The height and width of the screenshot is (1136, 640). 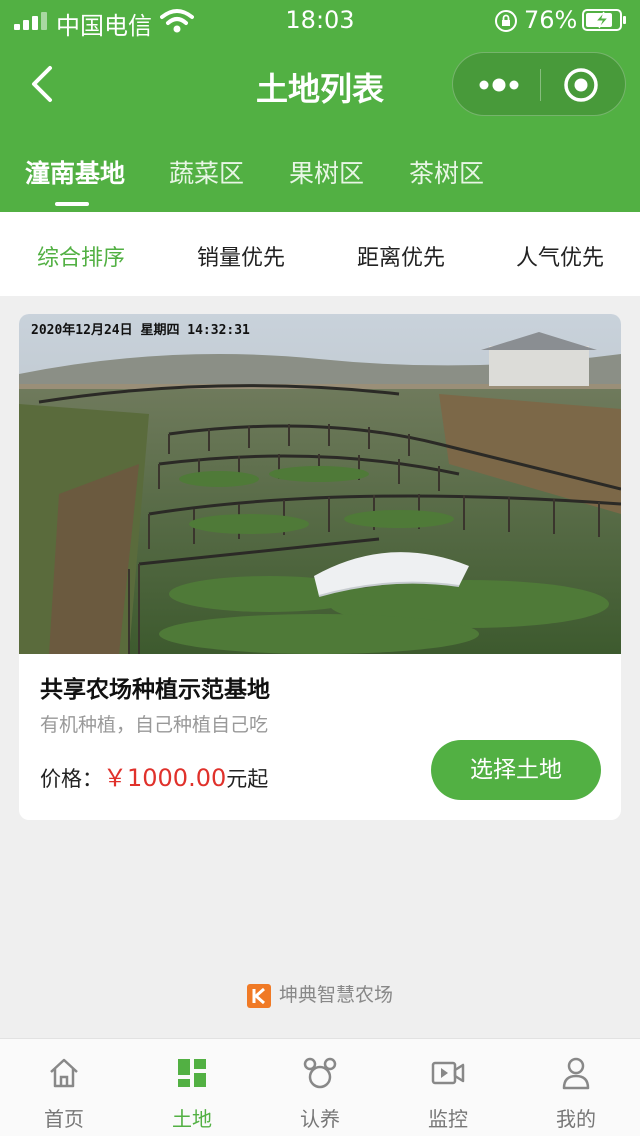 What do you see at coordinates (320, 1073) in the screenshot?
I see `adopt-icon` at bounding box center [320, 1073].